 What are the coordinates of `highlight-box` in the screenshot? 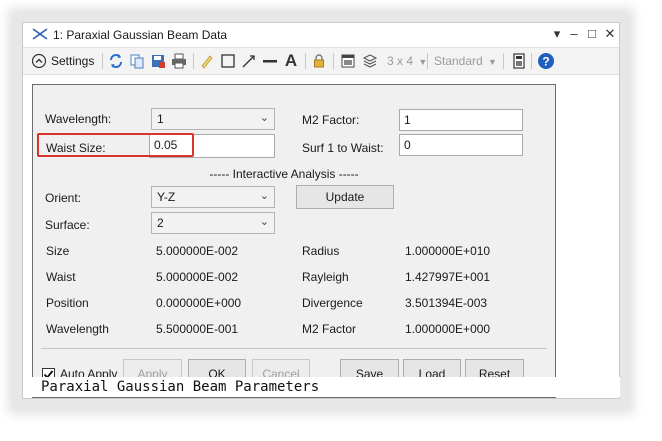 It's located at (115, 145).